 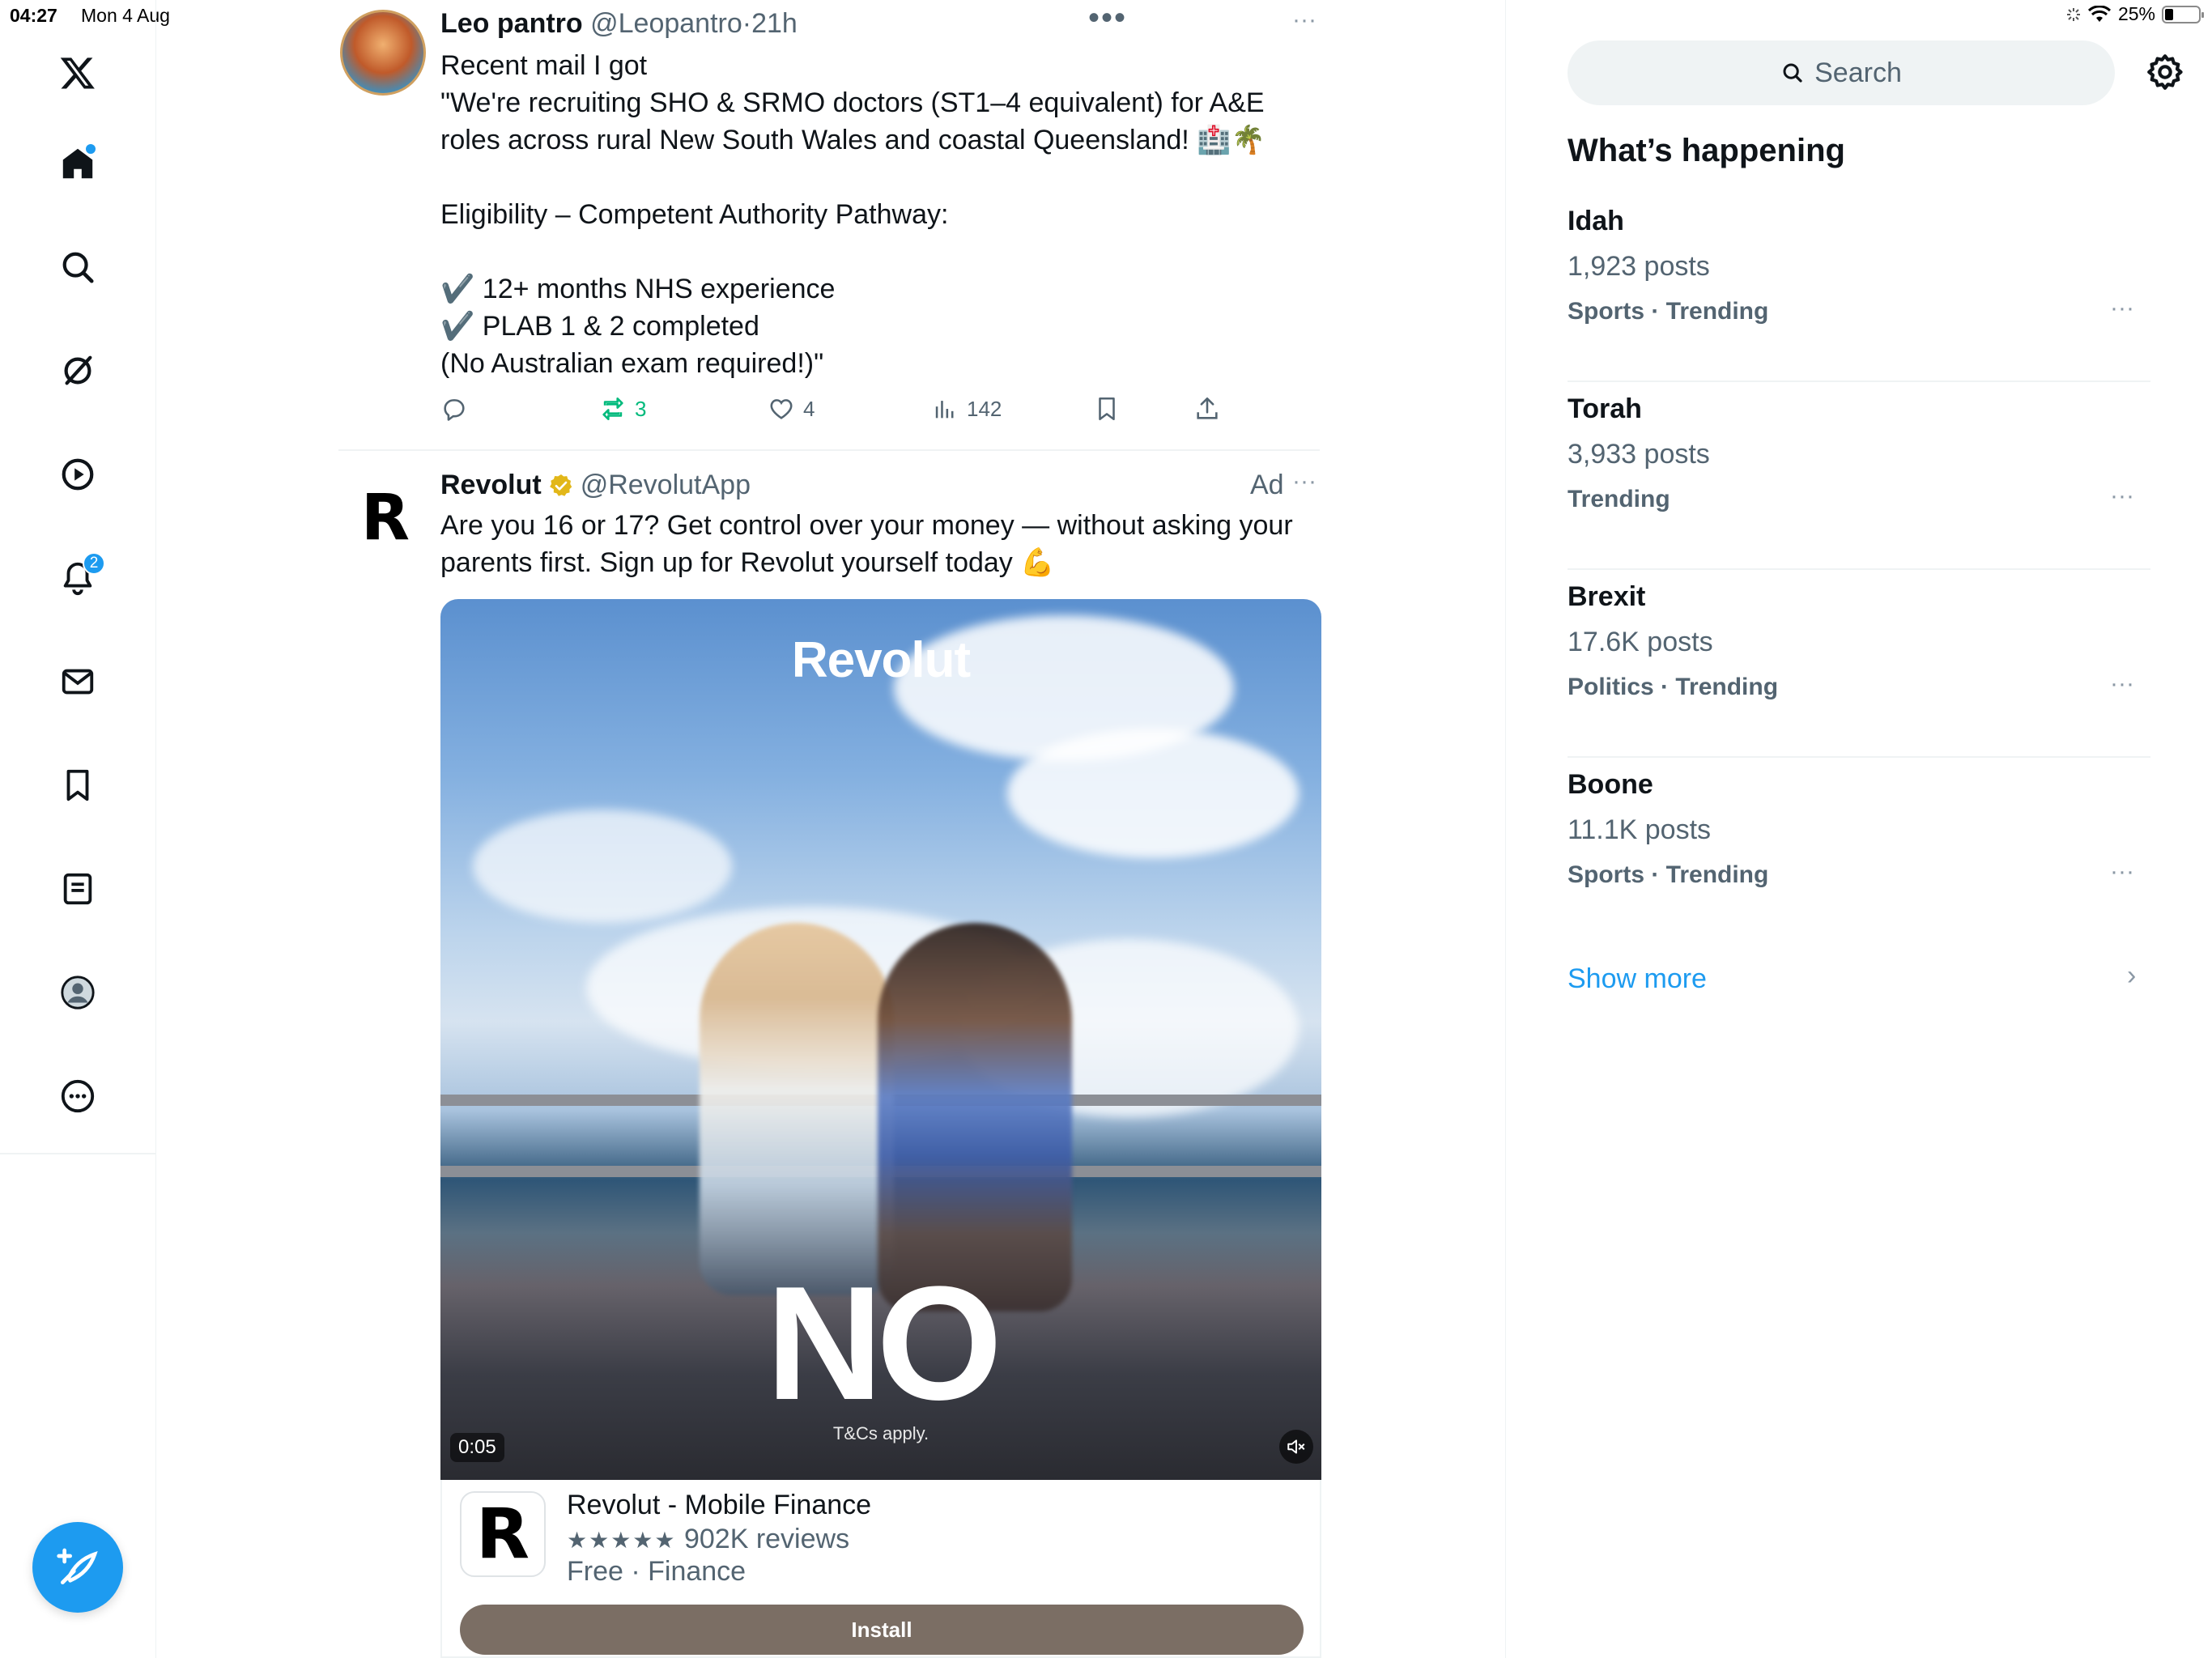 I want to click on views-count: 142, so click(x=985, y=408).